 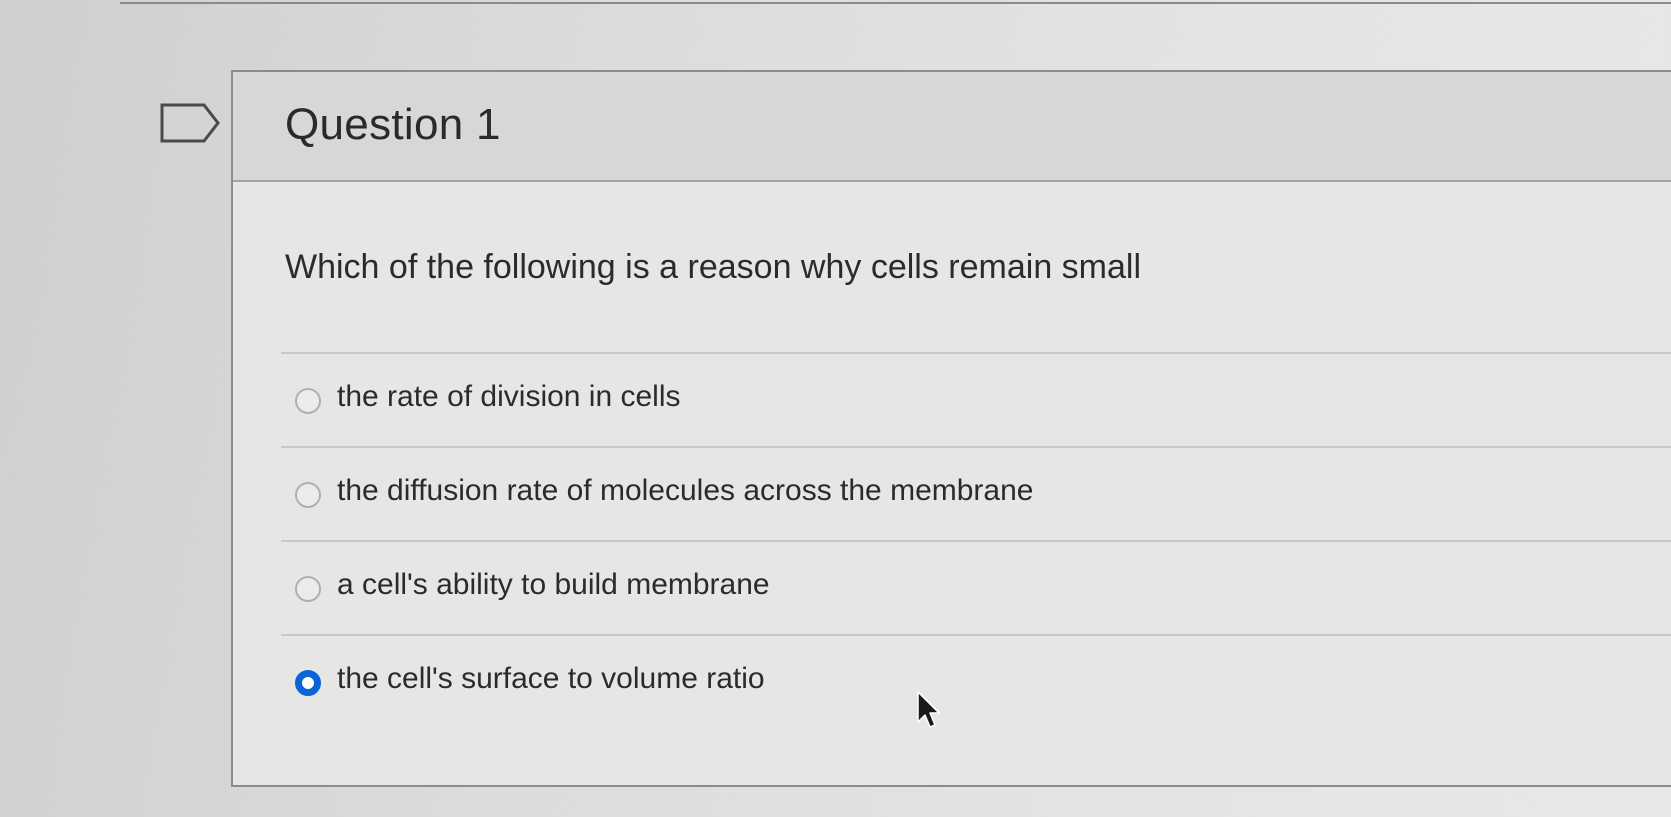 I want to click on answer-label: the rate of division in cells, so click(x=509, y=397).